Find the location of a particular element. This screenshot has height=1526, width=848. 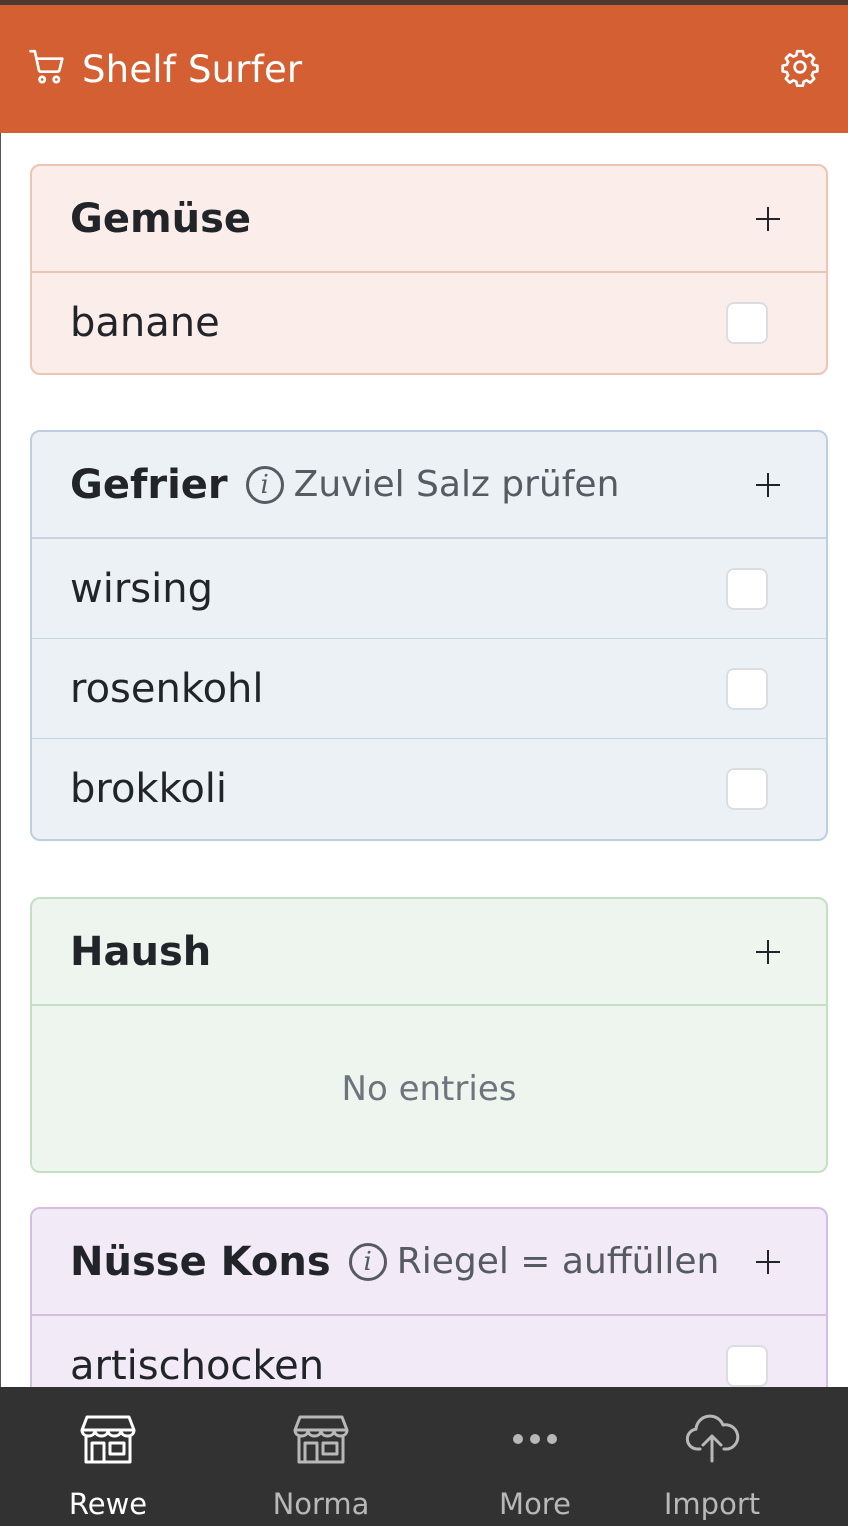

nav-item-rewe: Rewe is located at coordinates (108, 1456).